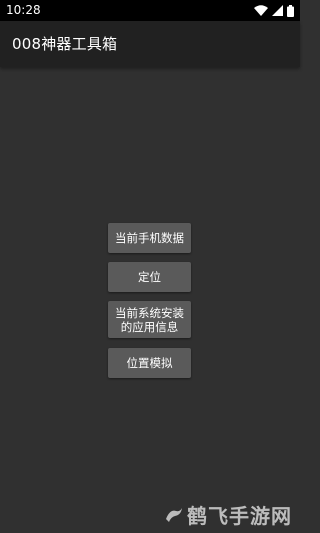 The width and height of the screenshot is (320, 533). Describe the element at coordinates (290, 10) in the screenshot. I see `battery-icon` at that location.